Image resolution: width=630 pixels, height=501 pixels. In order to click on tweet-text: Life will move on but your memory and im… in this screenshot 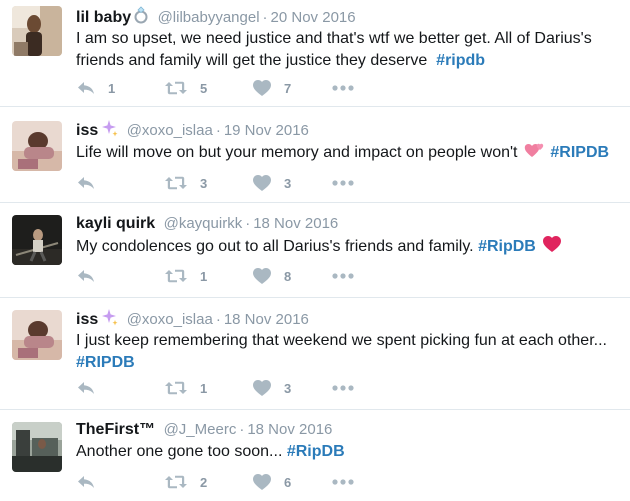, I will do `click(346, 153)`.